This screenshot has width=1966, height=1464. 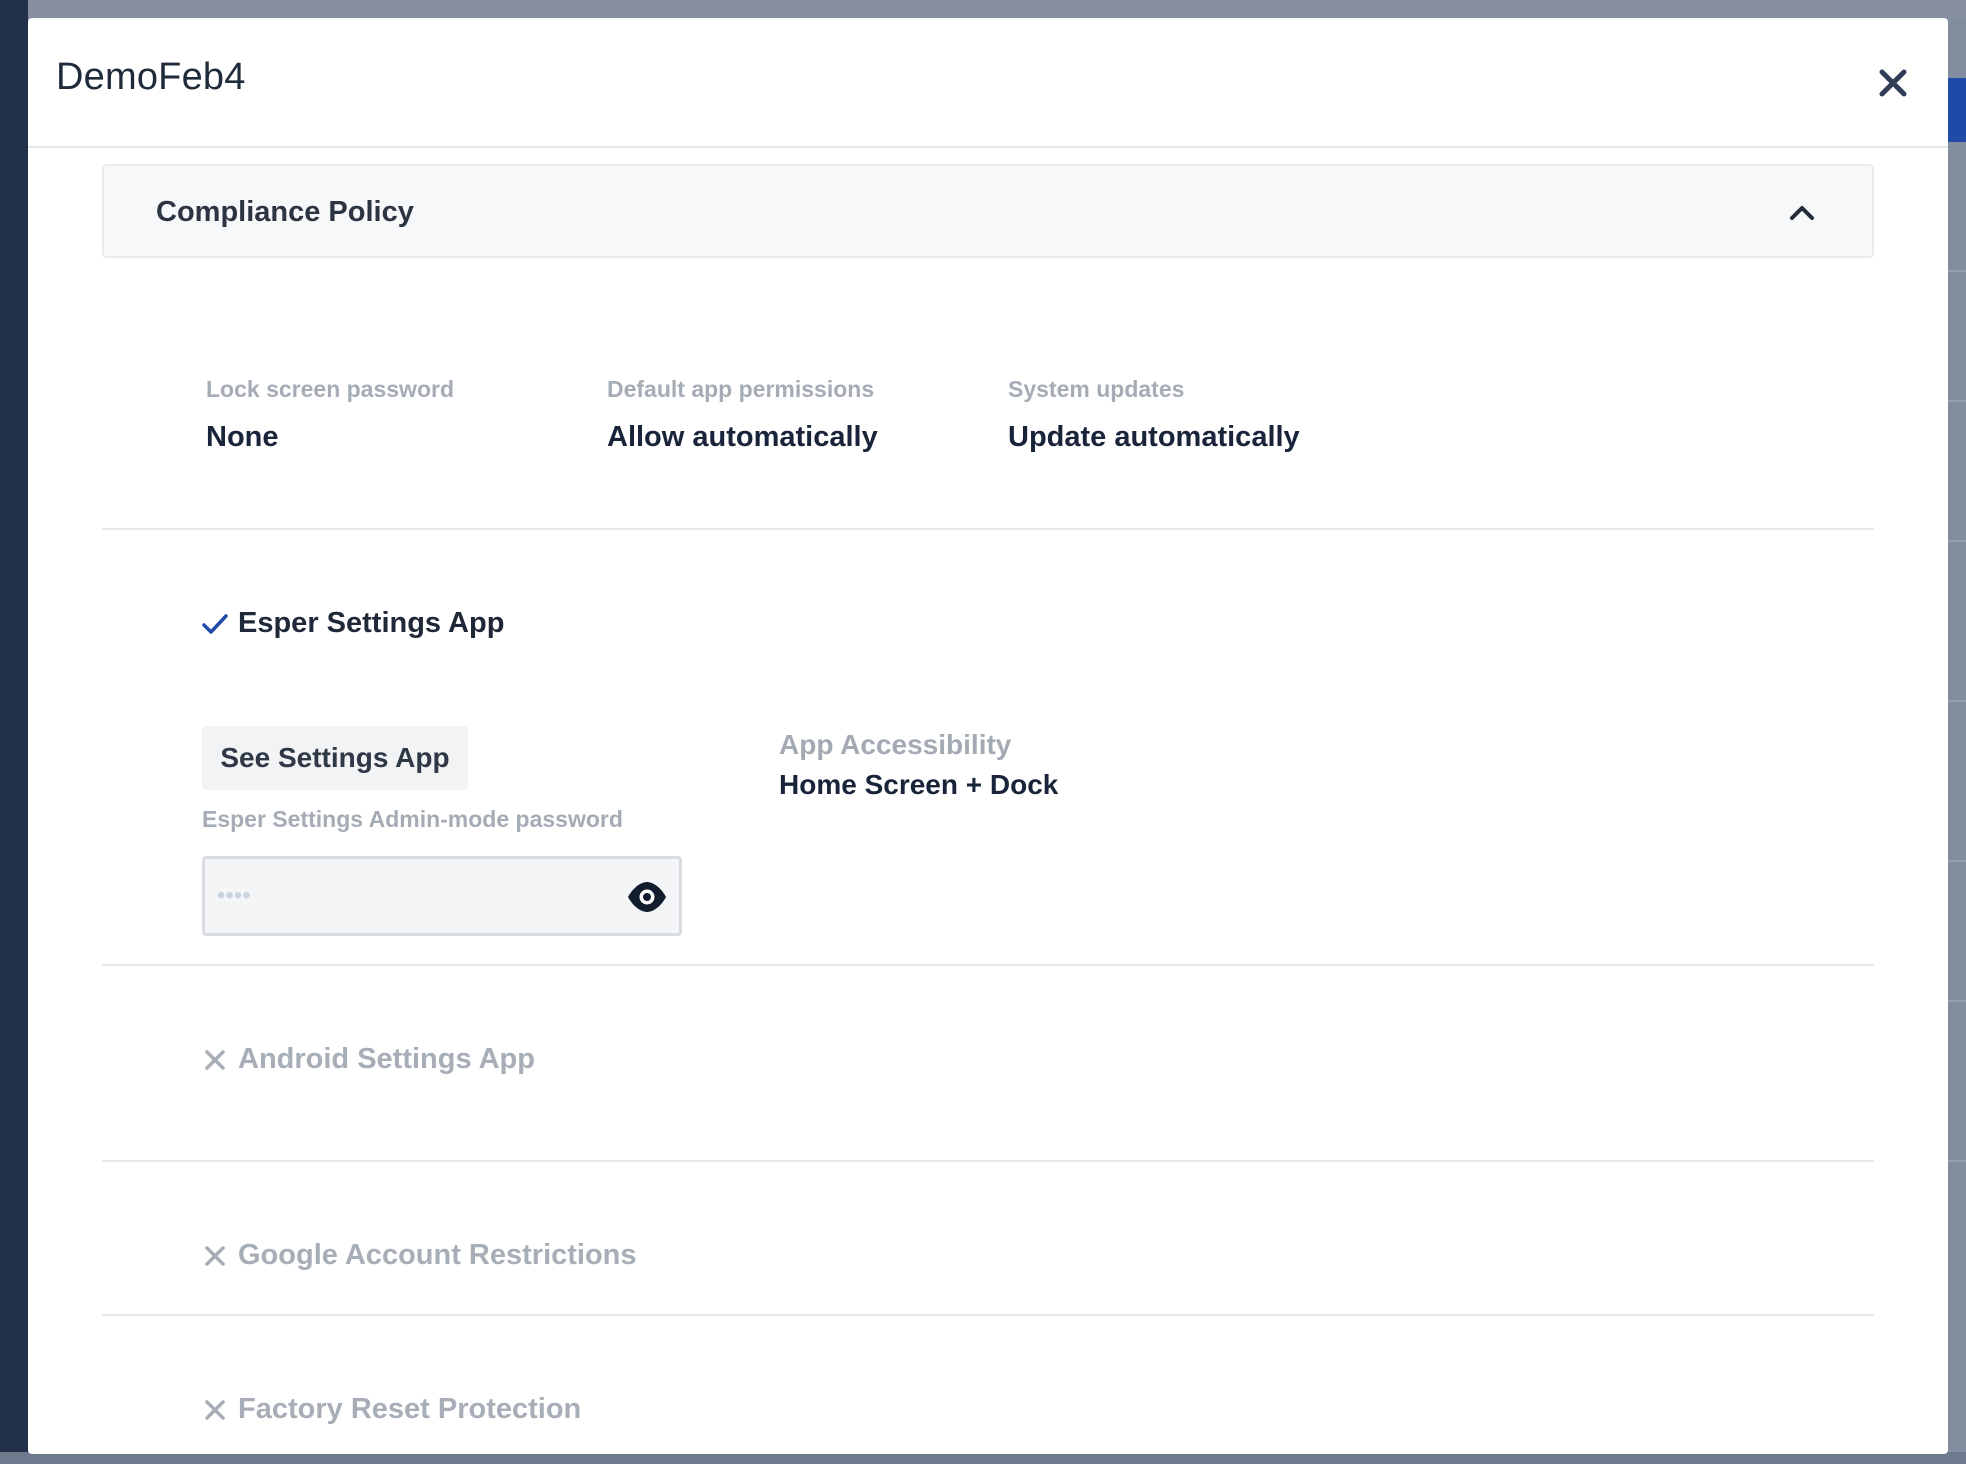 I want to click on system-updates-label: System updates, so click(x=1096, y=389).